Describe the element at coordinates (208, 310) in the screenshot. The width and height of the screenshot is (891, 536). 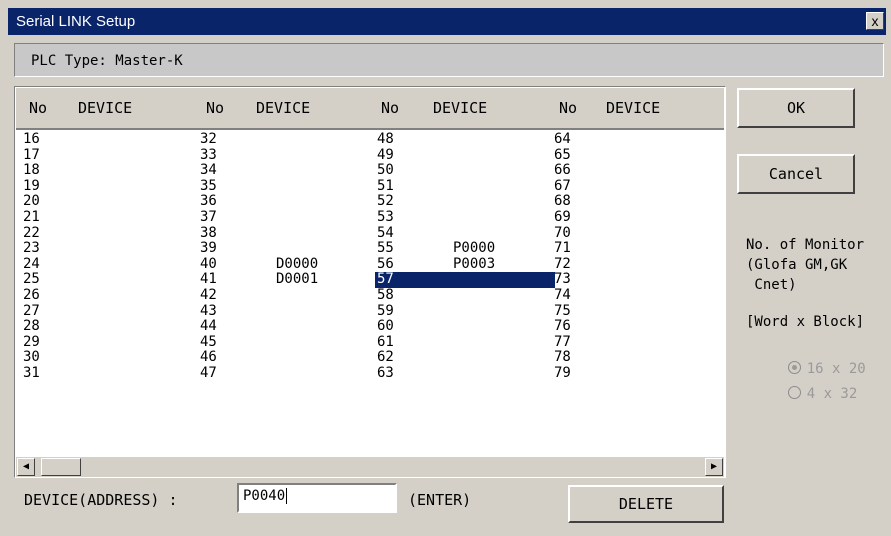
I see `list-item-no: 43` at that location.